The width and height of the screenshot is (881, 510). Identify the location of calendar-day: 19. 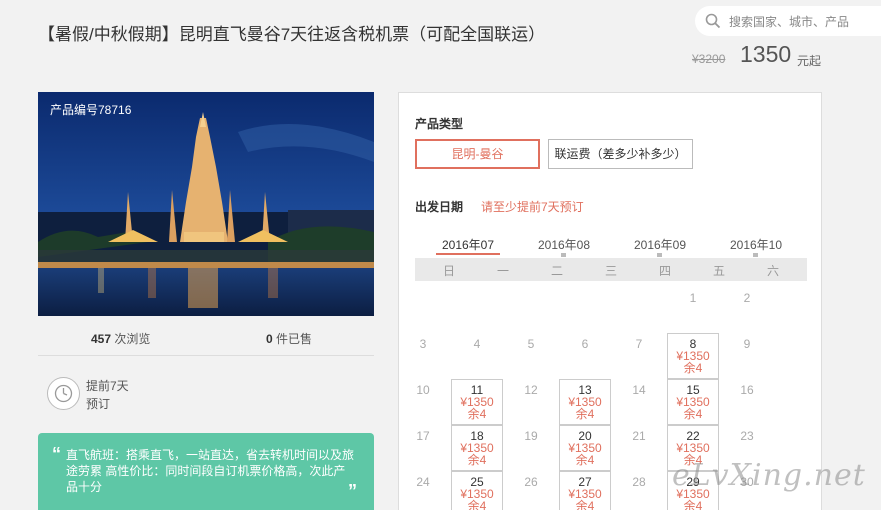
(531, 436).